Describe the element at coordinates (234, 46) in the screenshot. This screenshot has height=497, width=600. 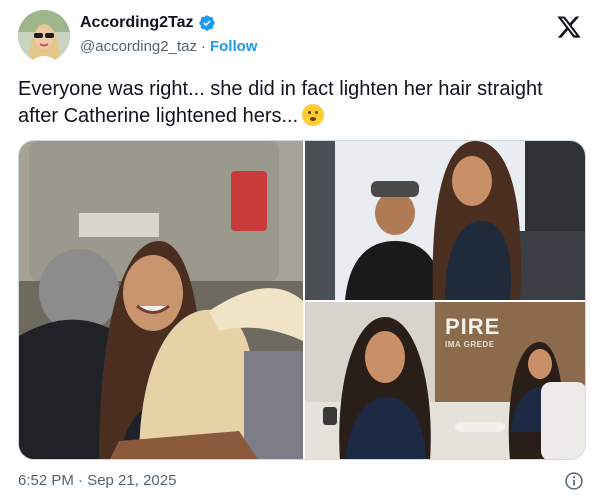
I see `follow-button: Follow` at that location.